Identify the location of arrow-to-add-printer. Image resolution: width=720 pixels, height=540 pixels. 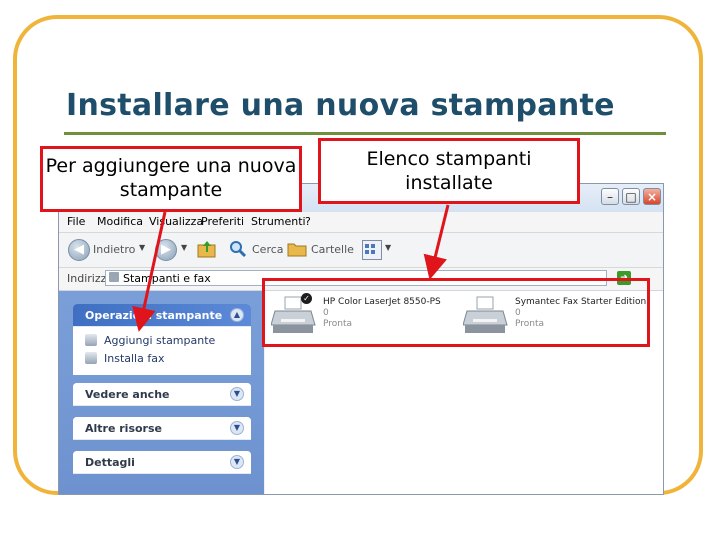
(149, 271).